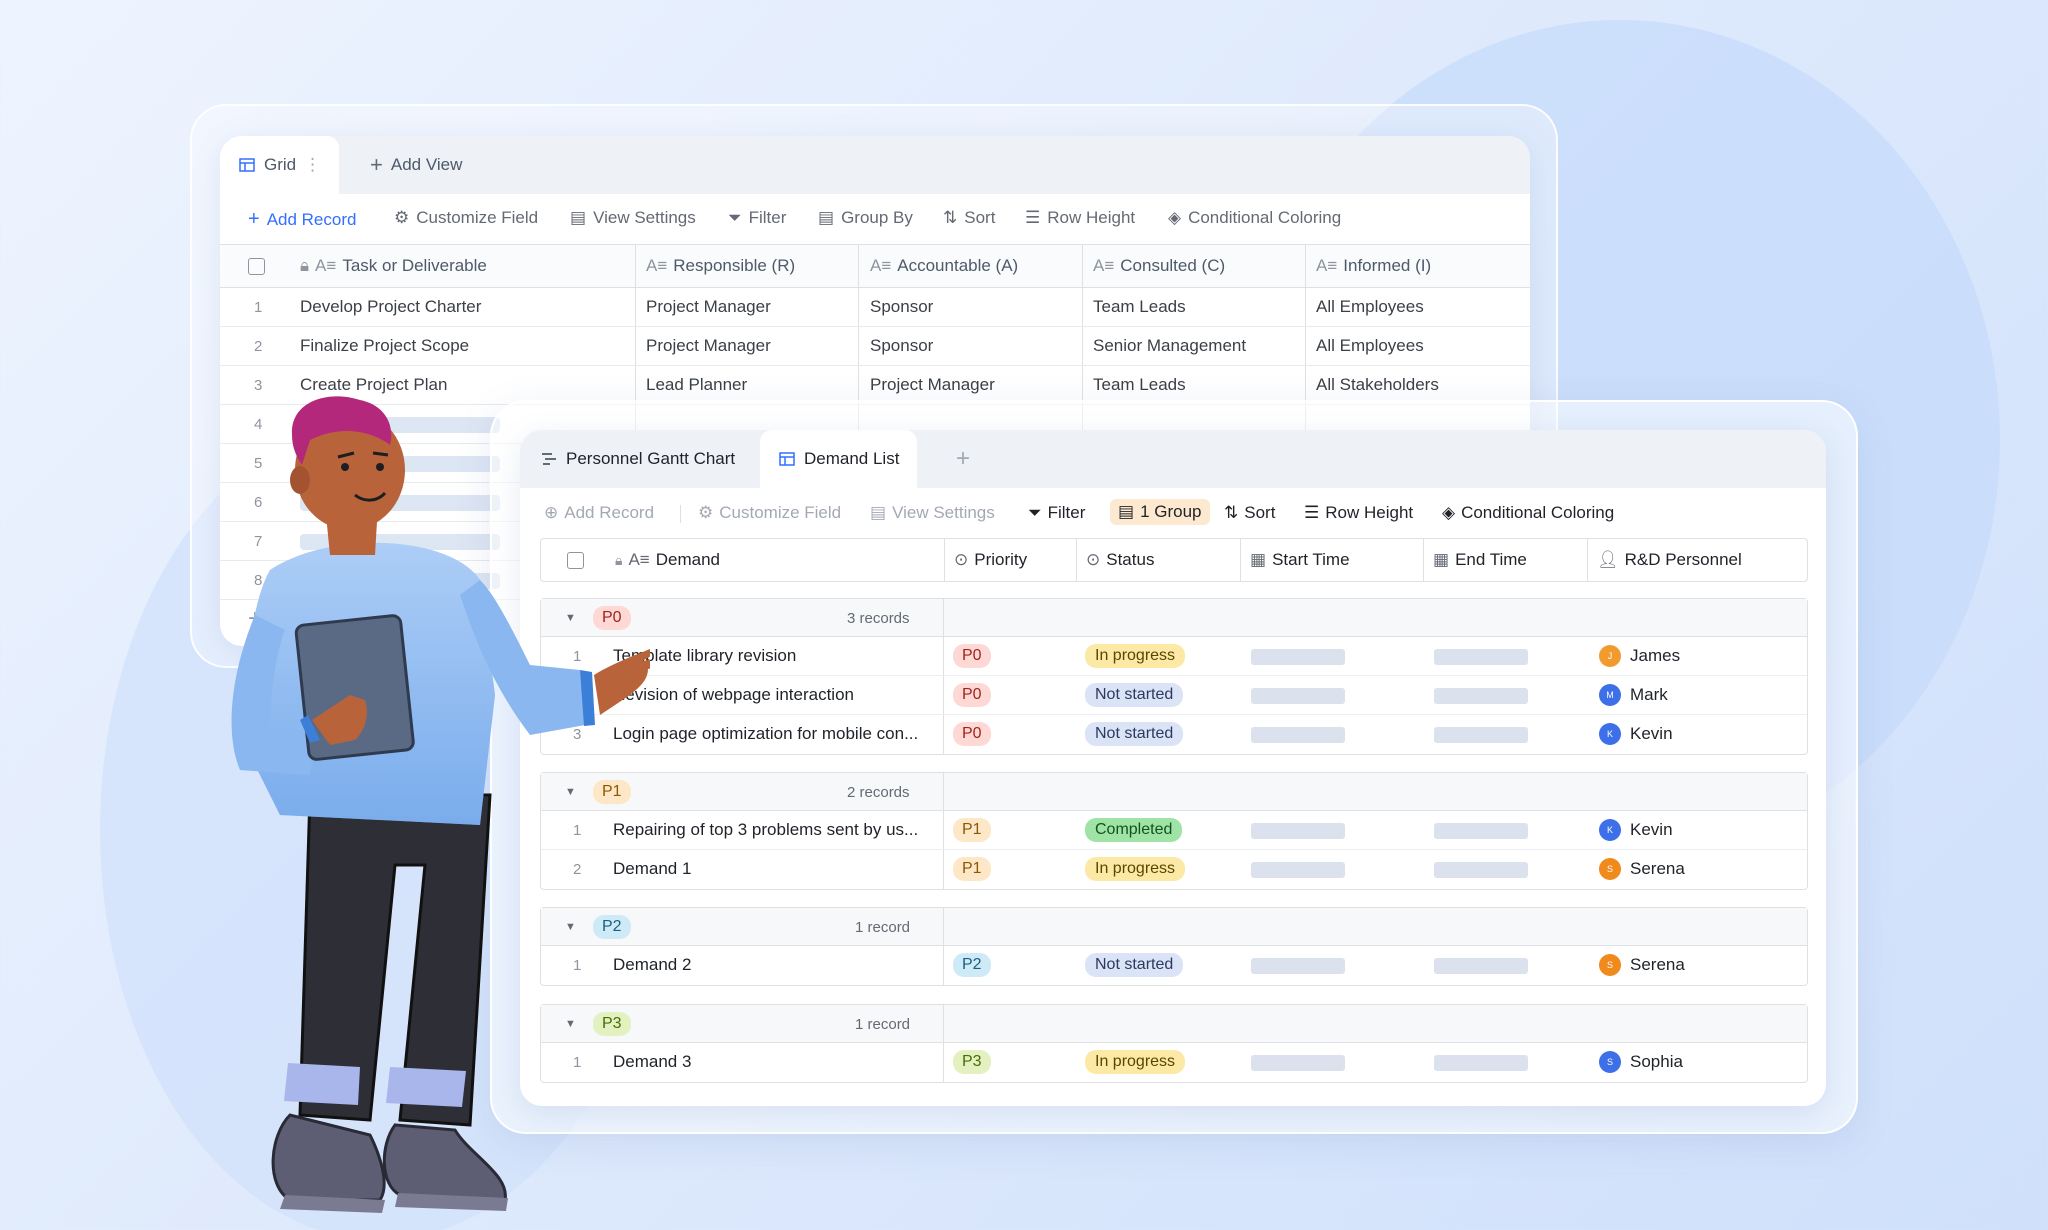 This screenshot has height=1230, width=2048. What do you see at coordinates (1174, 792) in the screenshot?
I see `group-header: ▼ P1 2 records` at bounding box center [1174, 792].